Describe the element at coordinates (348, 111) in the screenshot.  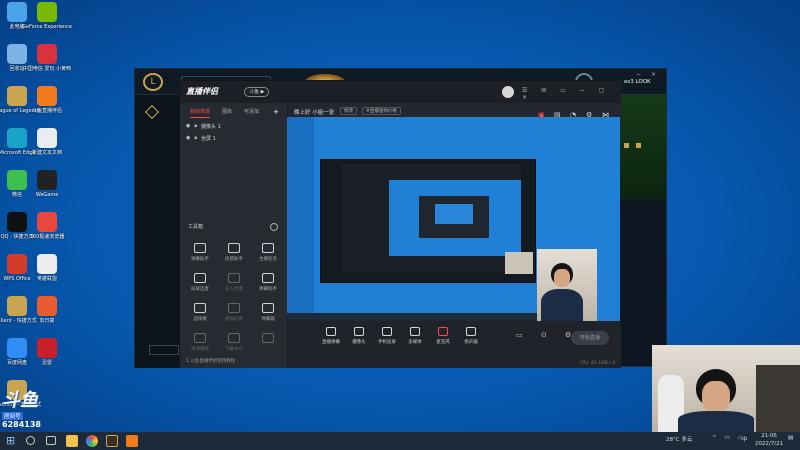
I see `edit-title-button: 修改` at that location.